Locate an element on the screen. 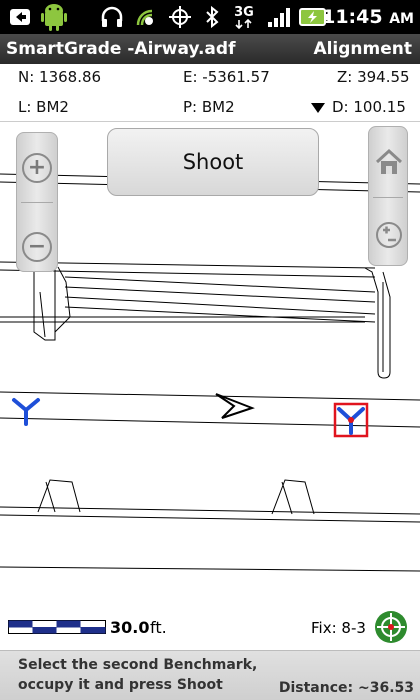  network-3g-icon: 3G is located at coordinates (244, 17).